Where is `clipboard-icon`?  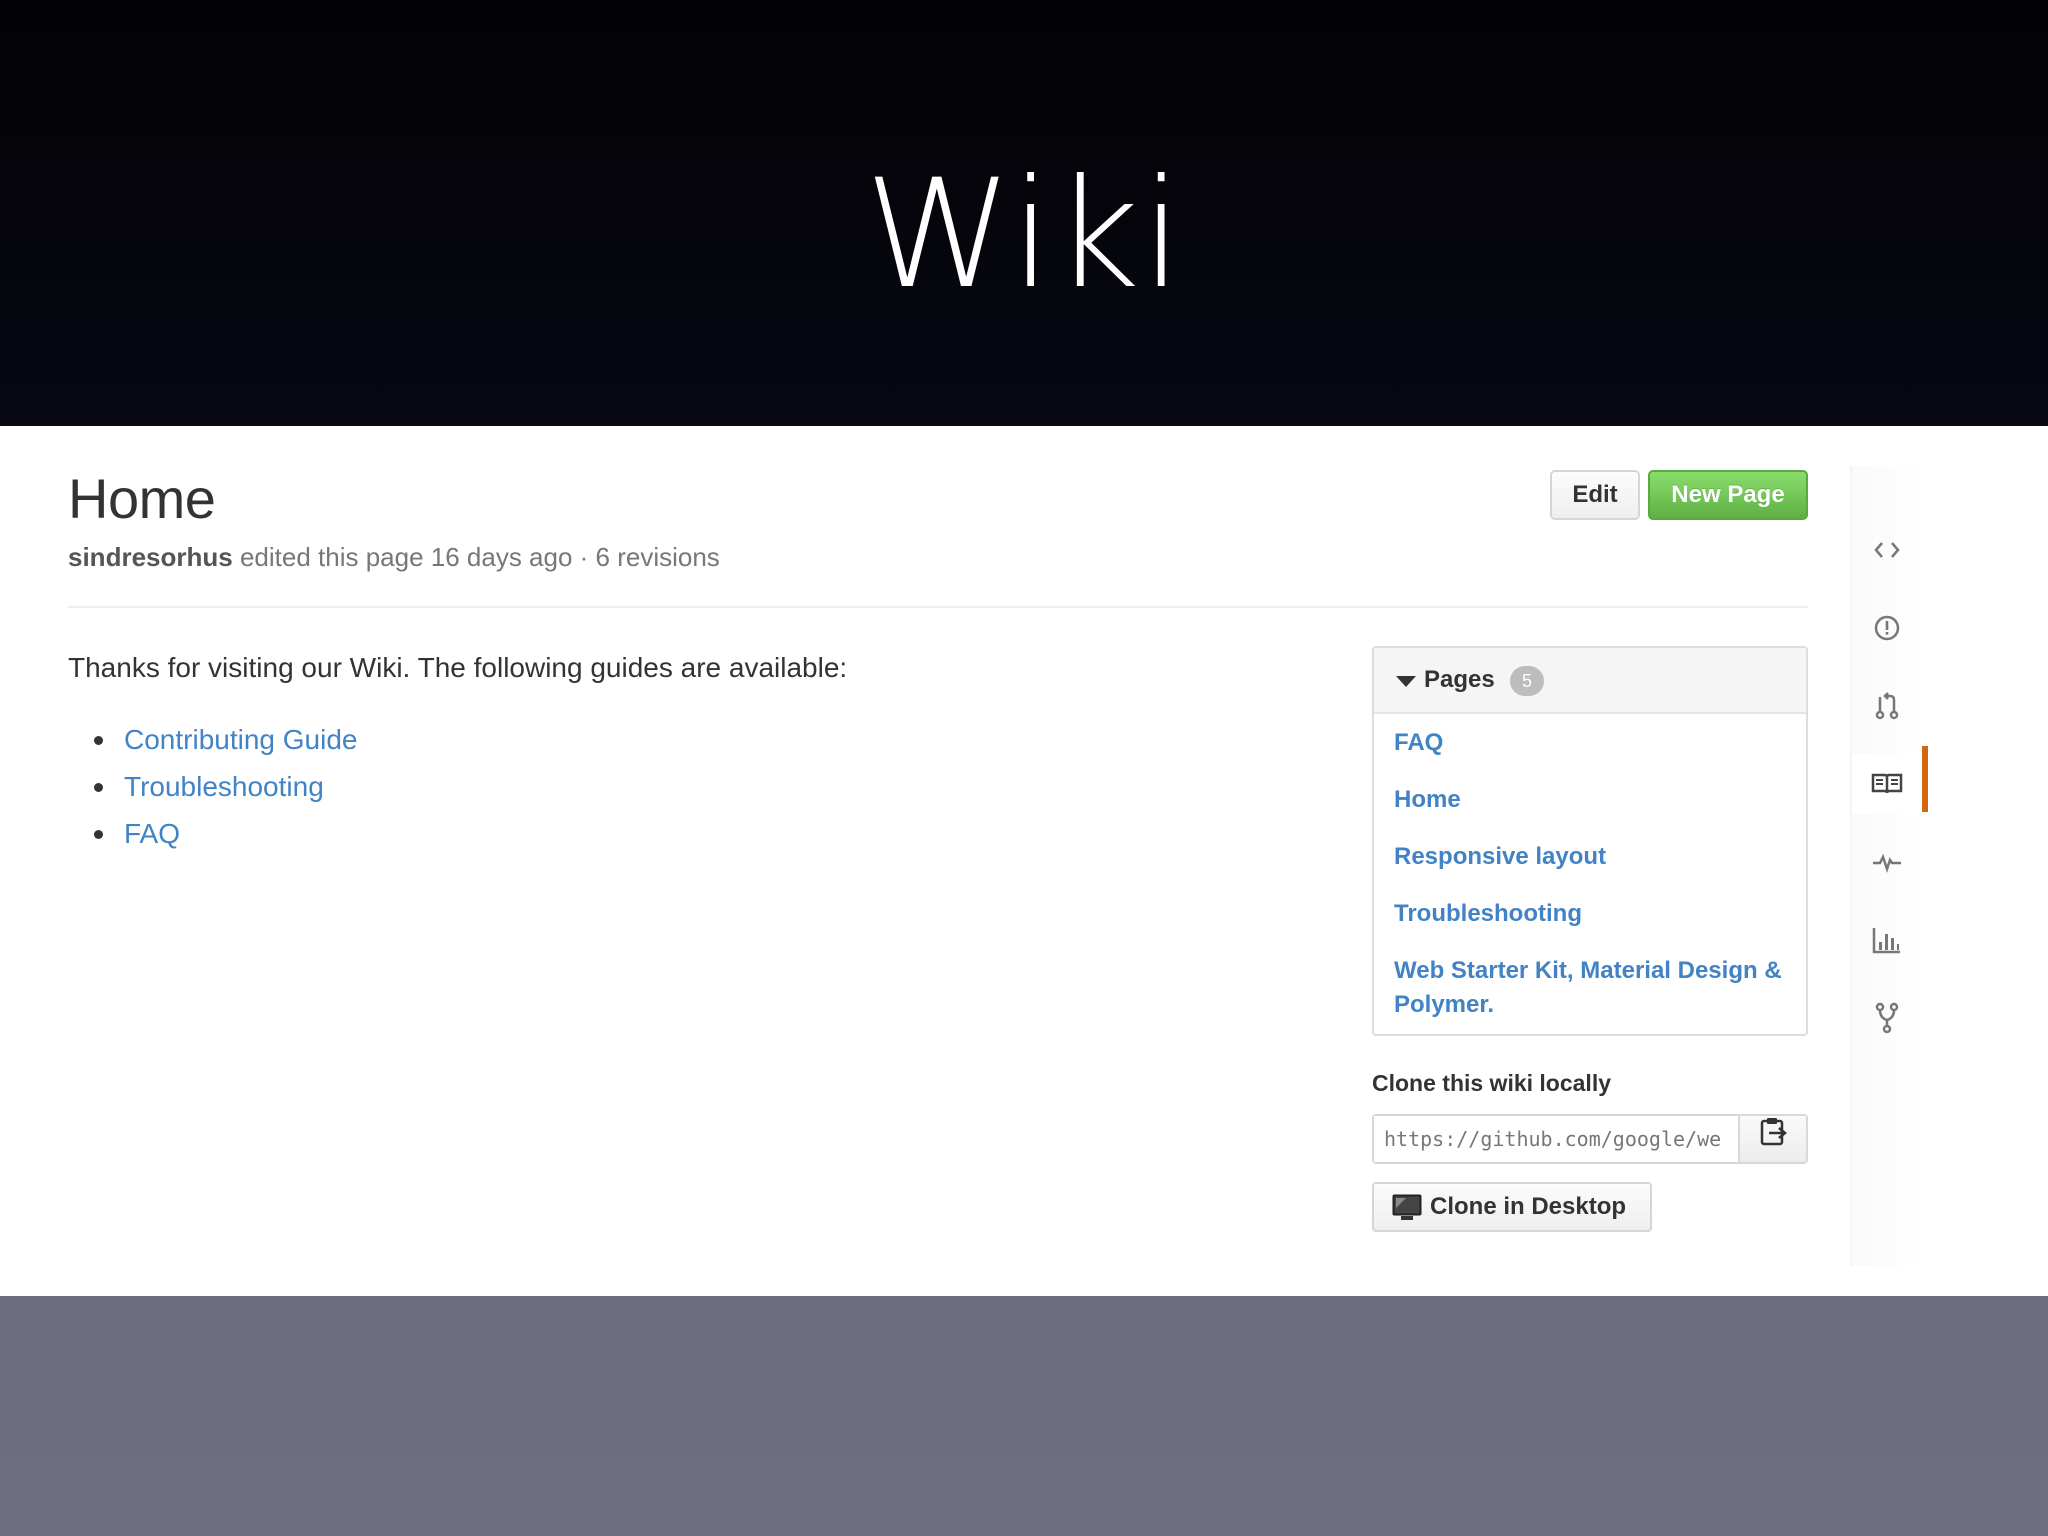
clipboard-icon is located at coordinates (1773, 1132).